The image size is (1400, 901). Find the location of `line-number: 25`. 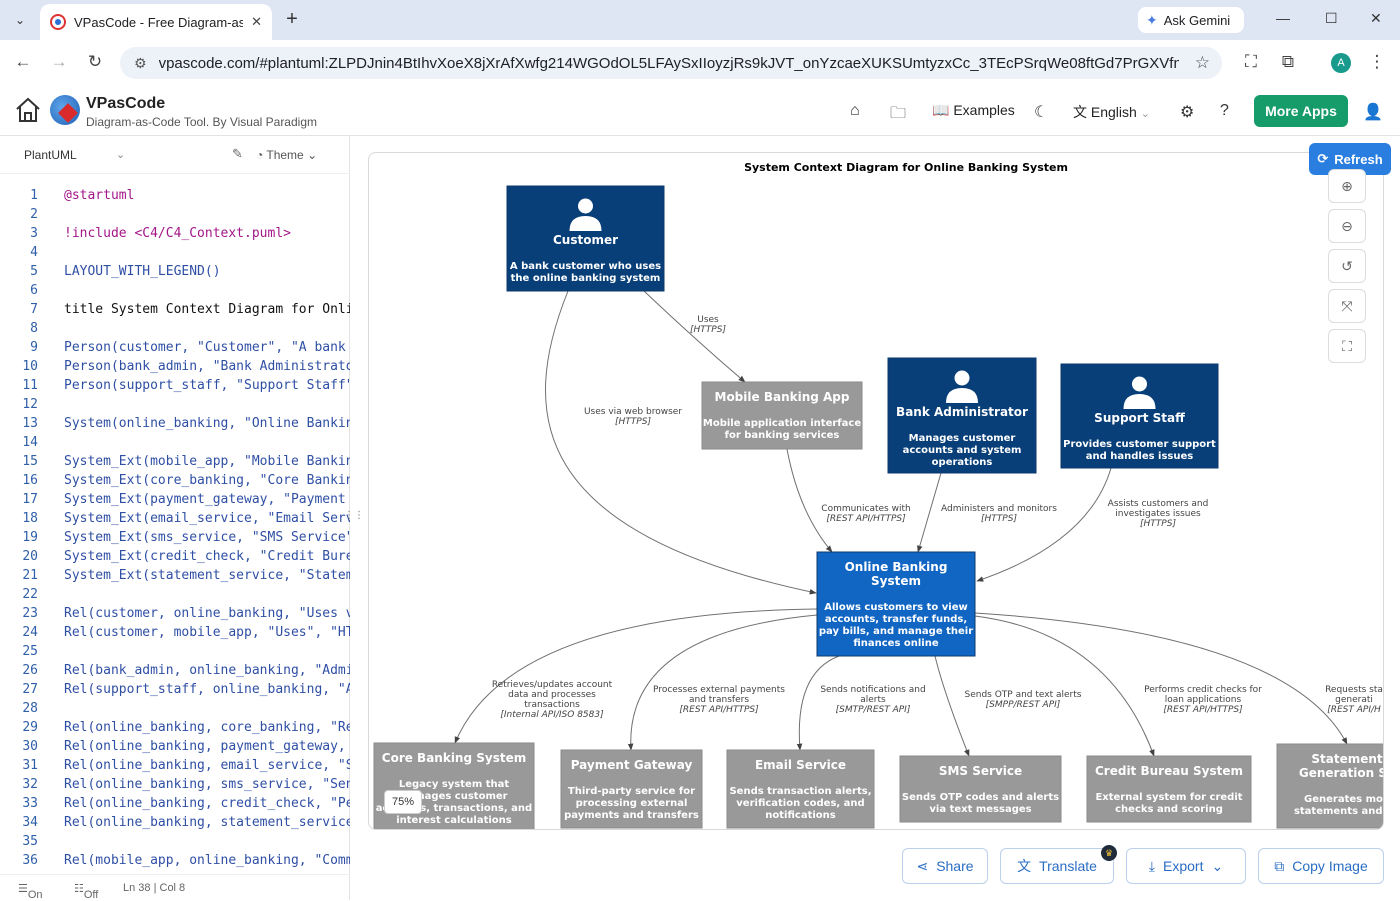

line-number: 25 is located at coordinates (30, 651).